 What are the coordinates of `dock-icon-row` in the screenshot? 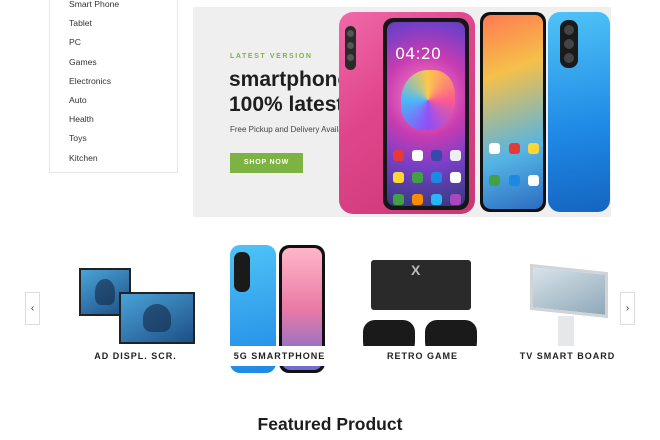 It's located at (427, 199).